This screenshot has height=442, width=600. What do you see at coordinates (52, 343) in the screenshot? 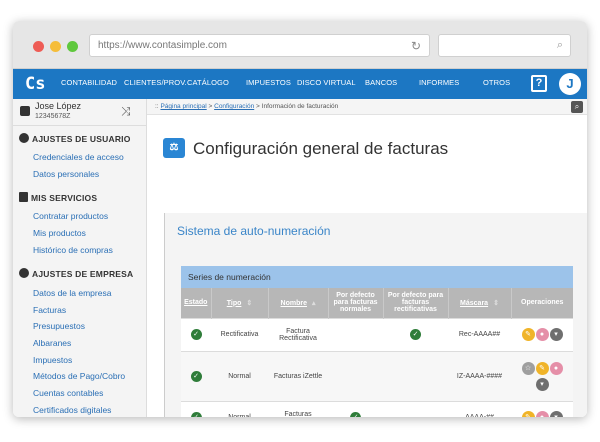
I see `sidebar-item-albaranes: Albaranes` at bounding box center [52, 343].